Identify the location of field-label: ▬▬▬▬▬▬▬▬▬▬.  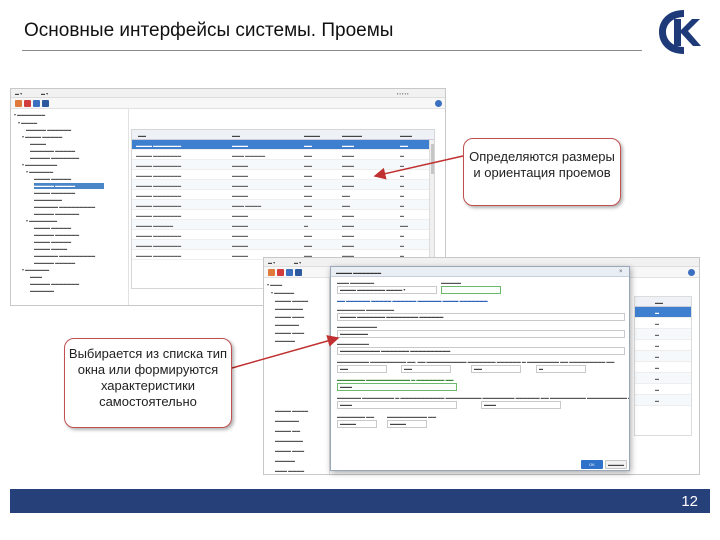
(357, 326).